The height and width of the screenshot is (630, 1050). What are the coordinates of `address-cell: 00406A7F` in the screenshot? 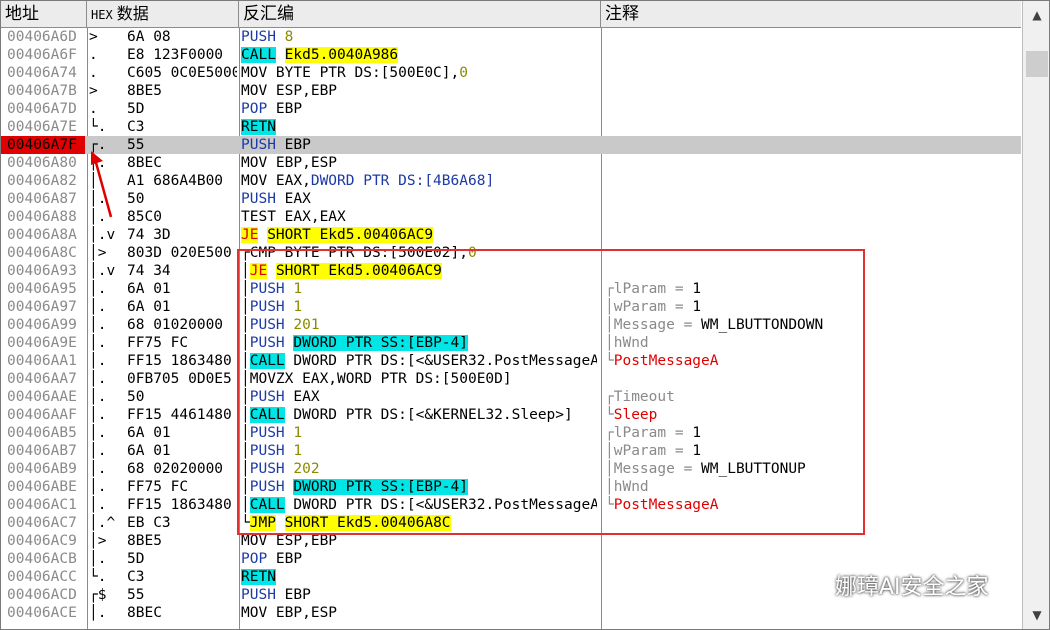 It's located at (43, 145).